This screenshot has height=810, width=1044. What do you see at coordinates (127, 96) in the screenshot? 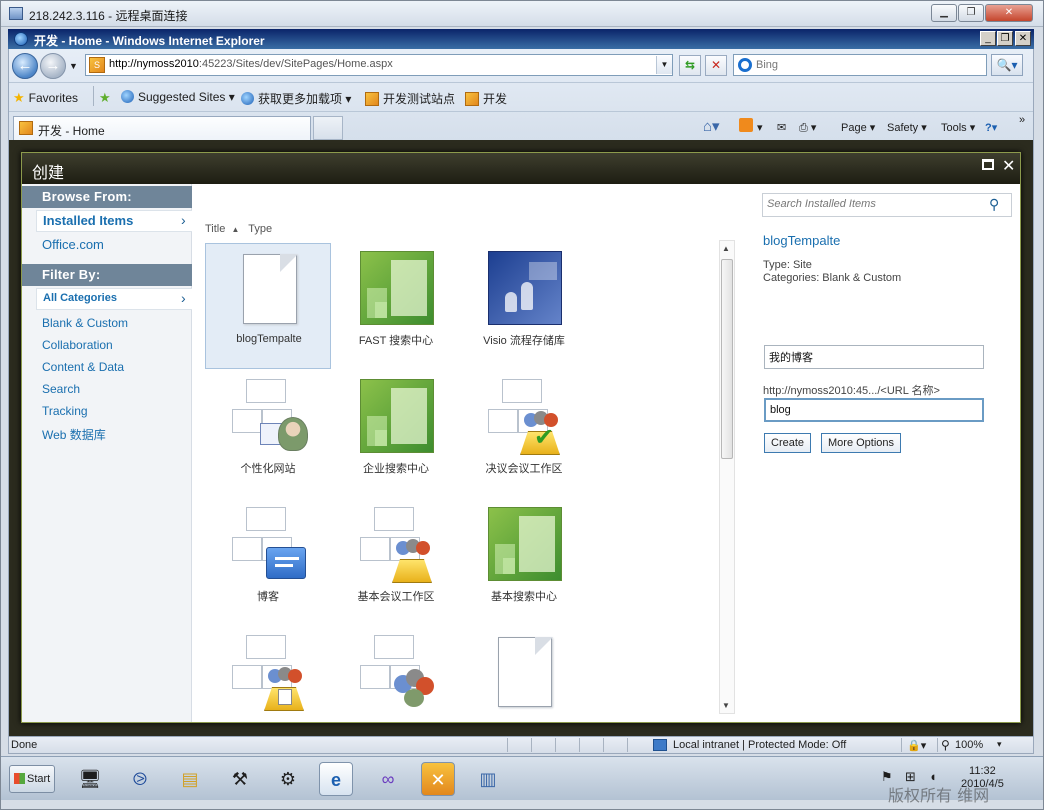
I see `ie-page-icon` at bounding box center [127, 96].